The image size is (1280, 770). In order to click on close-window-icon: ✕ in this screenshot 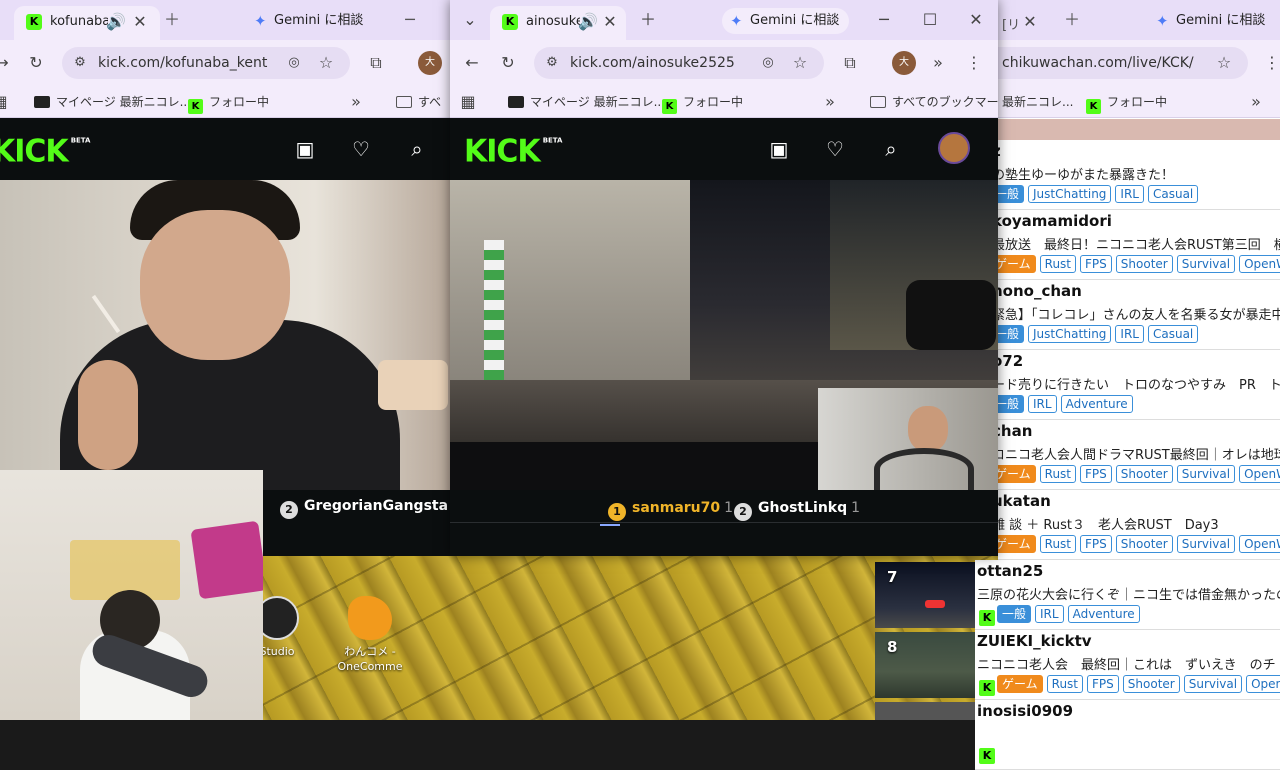, I will do `click(976, 20)`.